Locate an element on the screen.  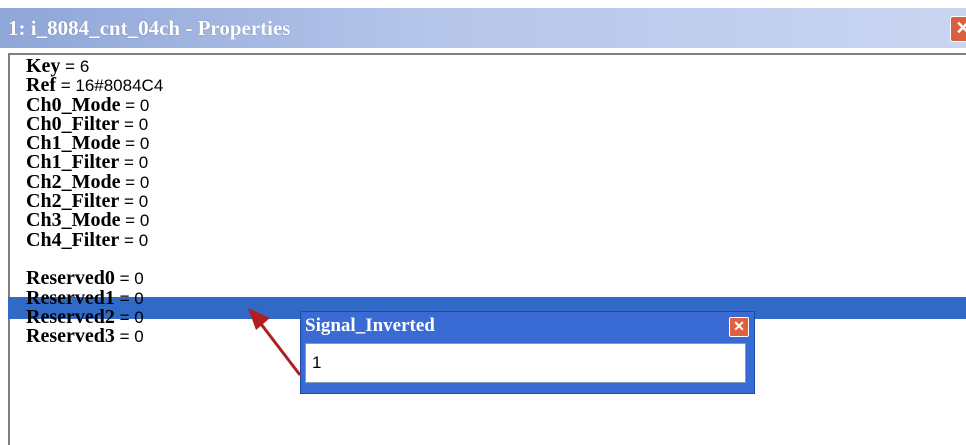
close-icon: ✕ is located at coordinates (958, 29).